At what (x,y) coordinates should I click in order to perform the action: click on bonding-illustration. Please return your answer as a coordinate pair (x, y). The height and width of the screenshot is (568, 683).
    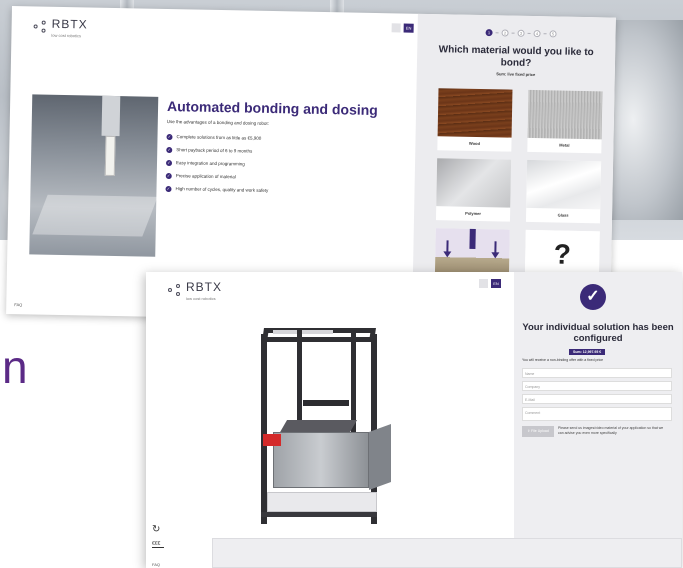
    Looking at the image, I should click on (472, 253).